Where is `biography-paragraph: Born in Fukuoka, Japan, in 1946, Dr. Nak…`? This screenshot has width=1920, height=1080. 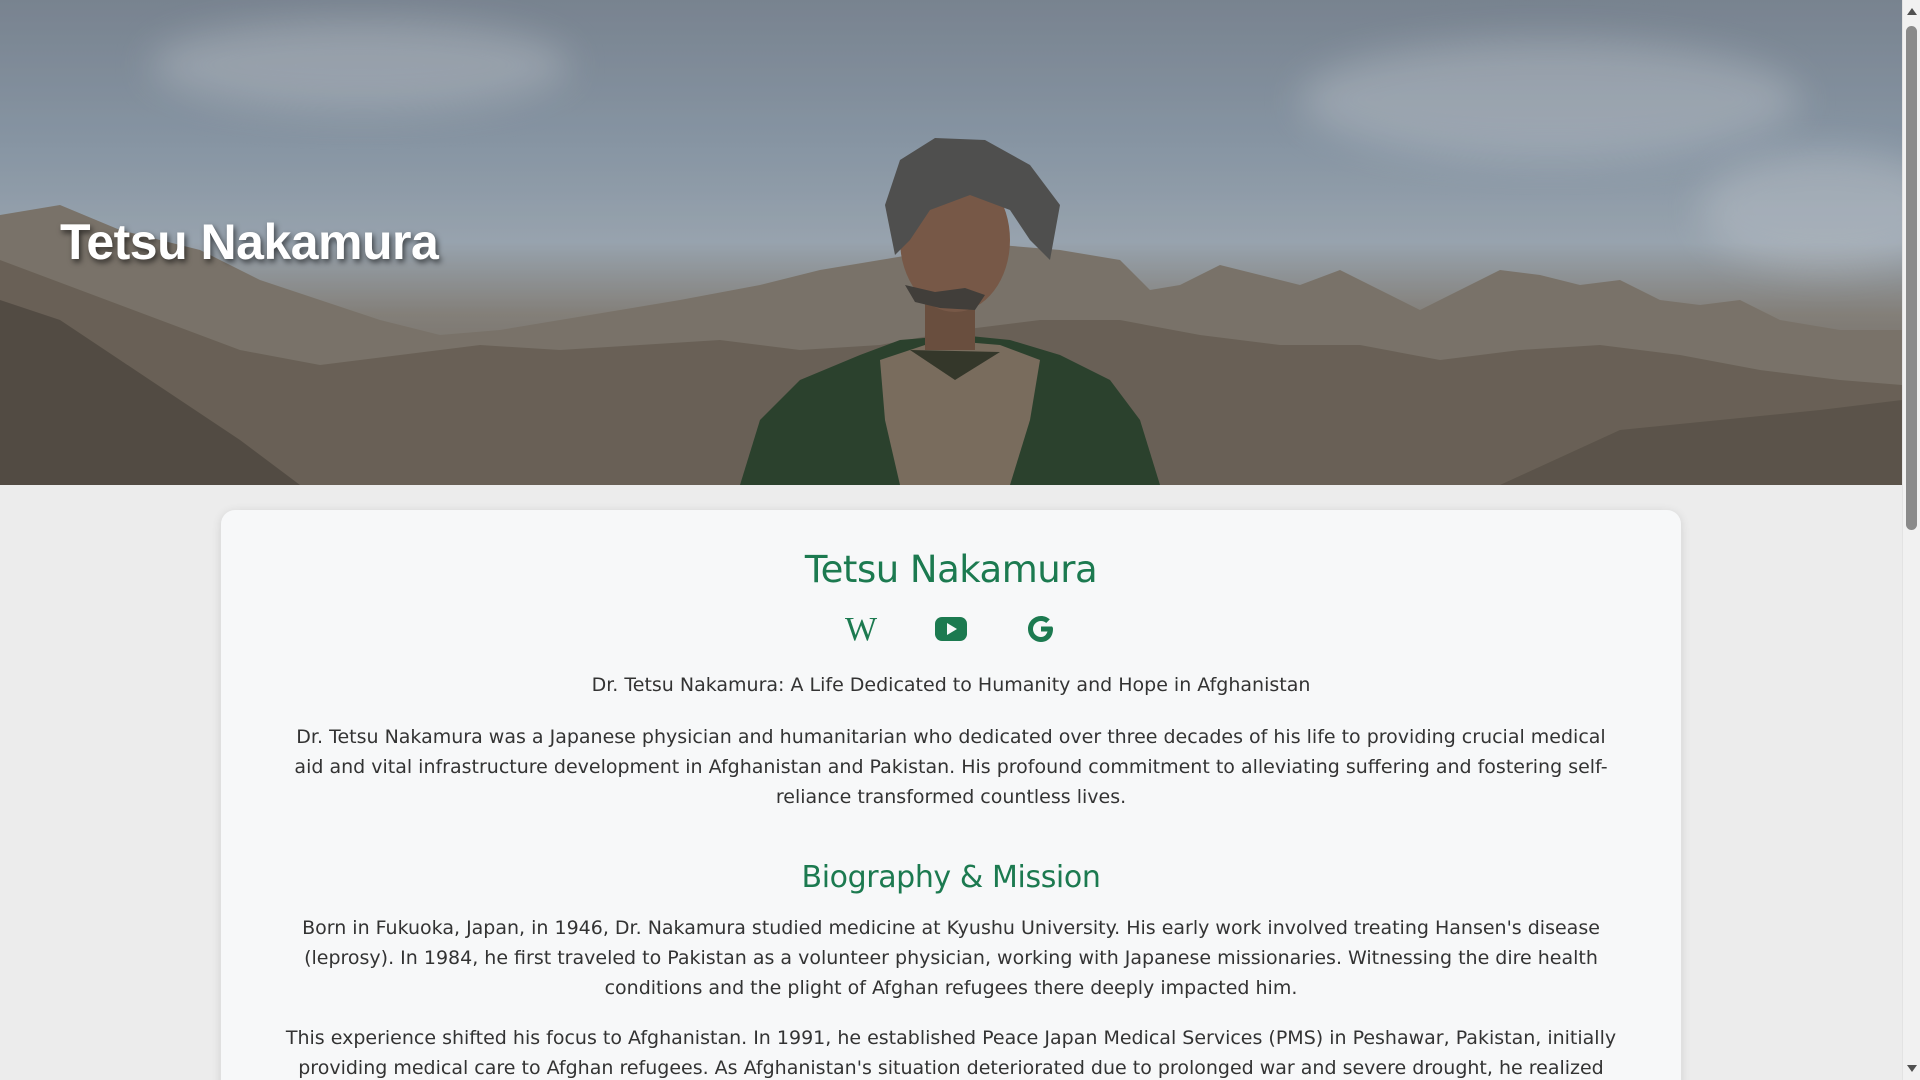 biography-paragraph: Born in Fukuoka, Japan, in 1946, Dr. Nak… is located at coordinates (951, 958).